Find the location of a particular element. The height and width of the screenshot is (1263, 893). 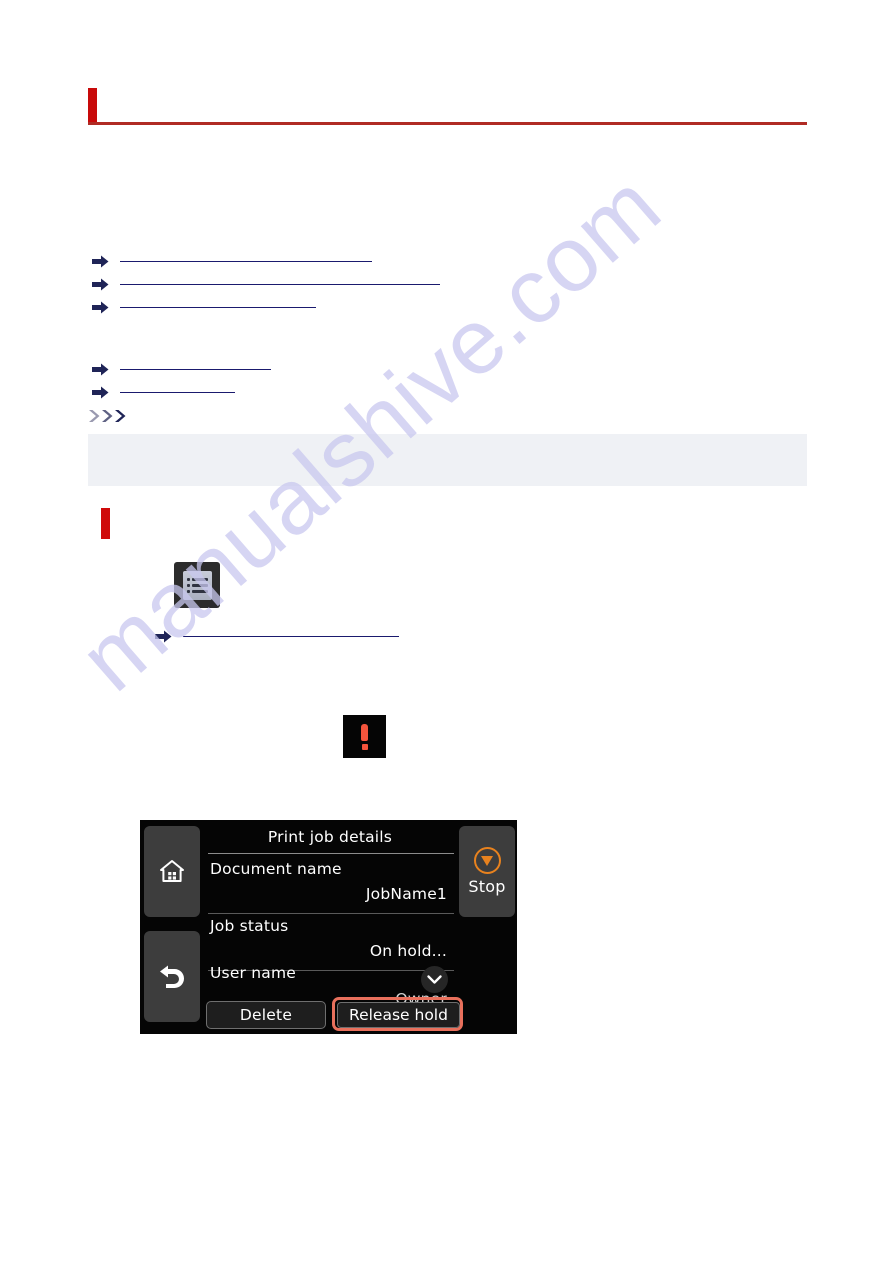

field-label-job-status: Job status is located at coordinates (249, 926).